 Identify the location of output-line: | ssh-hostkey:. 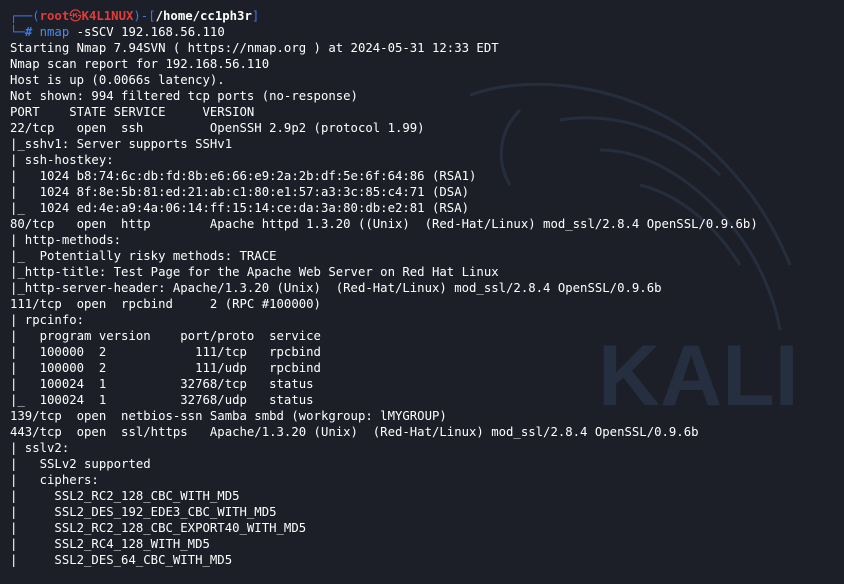
(62, 160).